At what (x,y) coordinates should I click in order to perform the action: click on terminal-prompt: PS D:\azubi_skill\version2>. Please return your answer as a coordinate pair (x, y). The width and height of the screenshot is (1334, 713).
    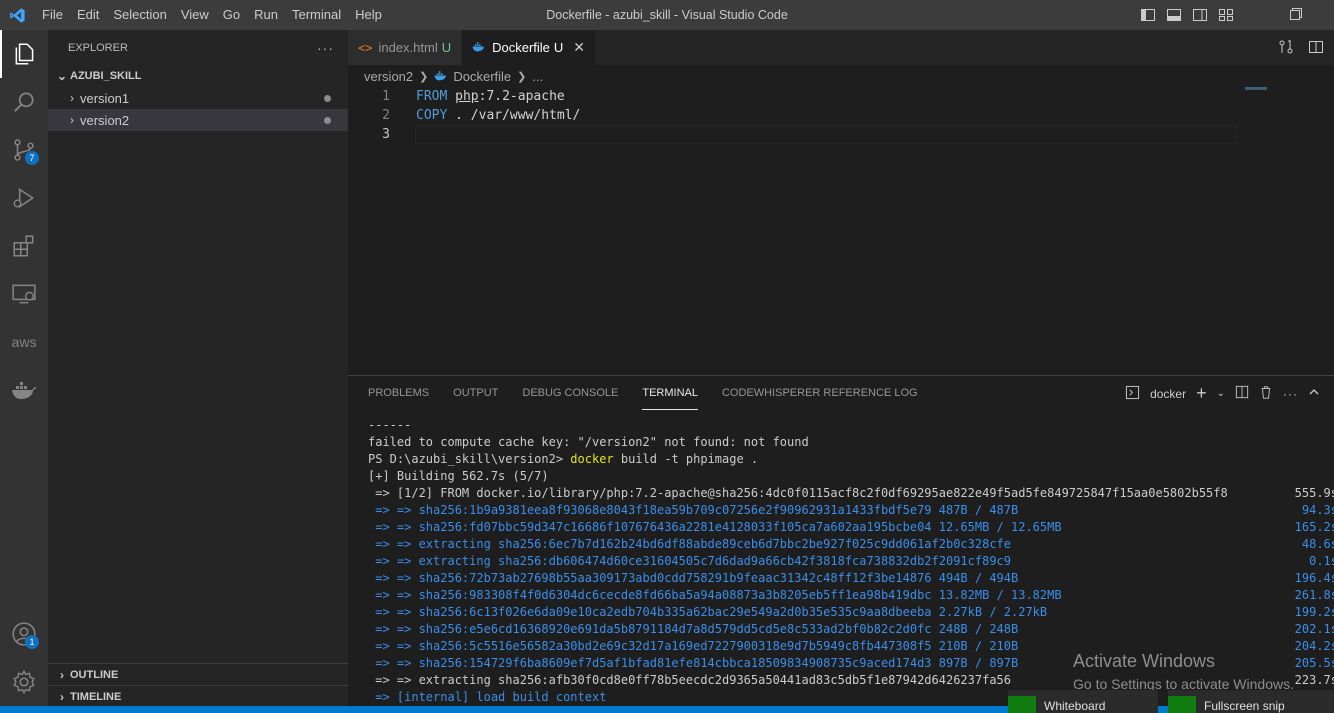
    Looking at the image, I should click on (469, 459).